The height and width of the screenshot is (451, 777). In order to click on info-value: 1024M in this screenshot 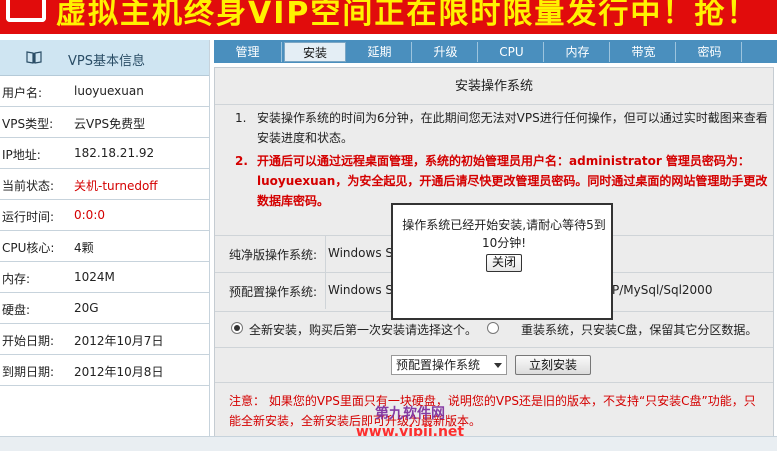, I will do `click(94, 277)`.